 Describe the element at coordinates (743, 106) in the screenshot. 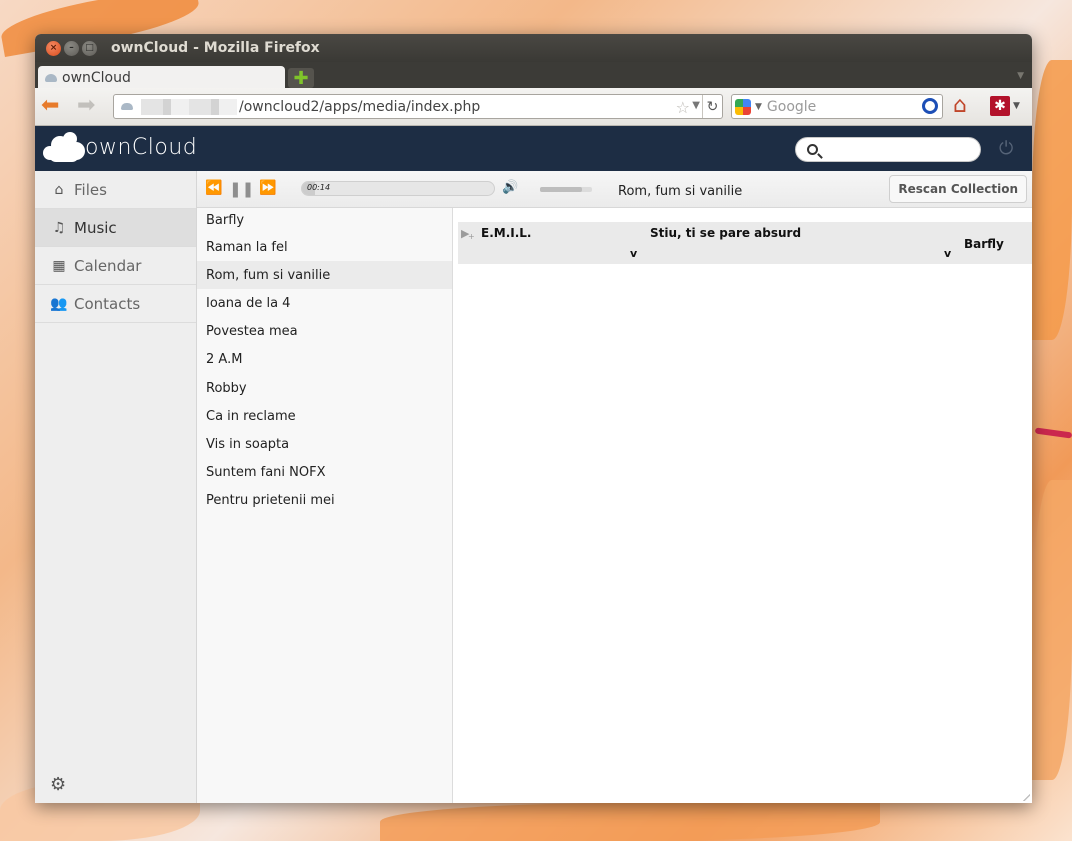

I see `google-engine-icon` at that location.